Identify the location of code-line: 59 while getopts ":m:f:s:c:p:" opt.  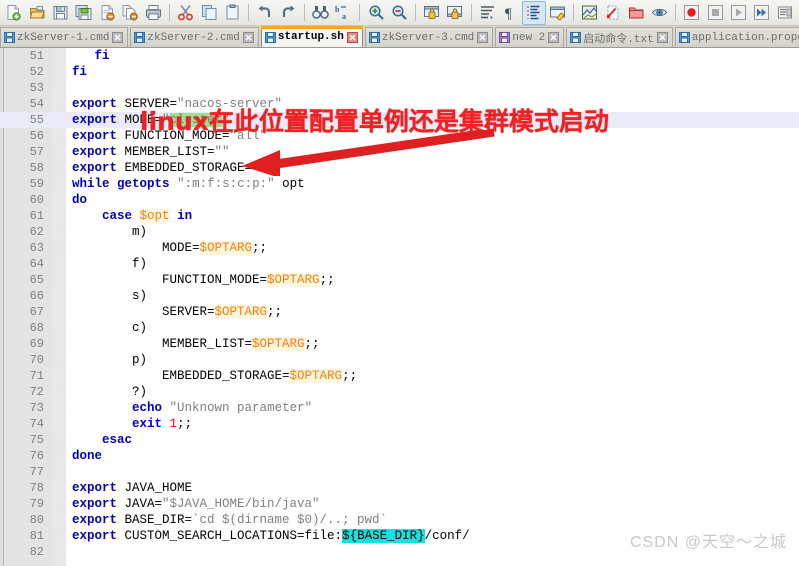
(399, 184).